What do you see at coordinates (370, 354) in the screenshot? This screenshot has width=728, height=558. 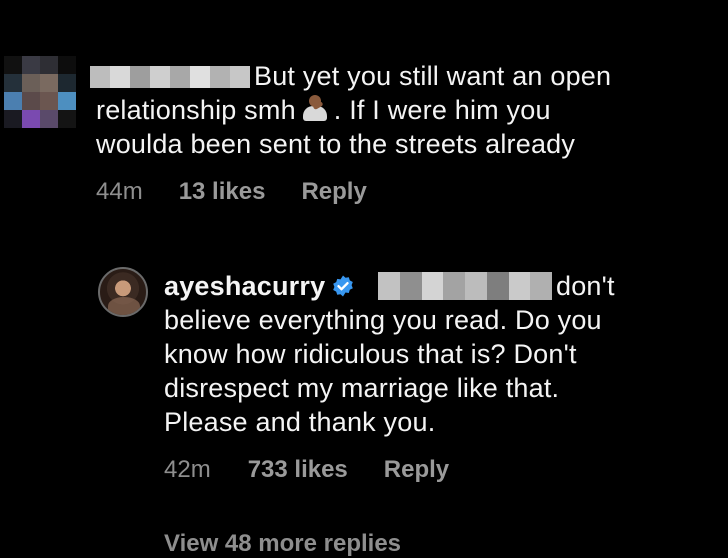 I see `comment-text-line: know how ridiculous that is? Don't` at bounding box center [370, 354].